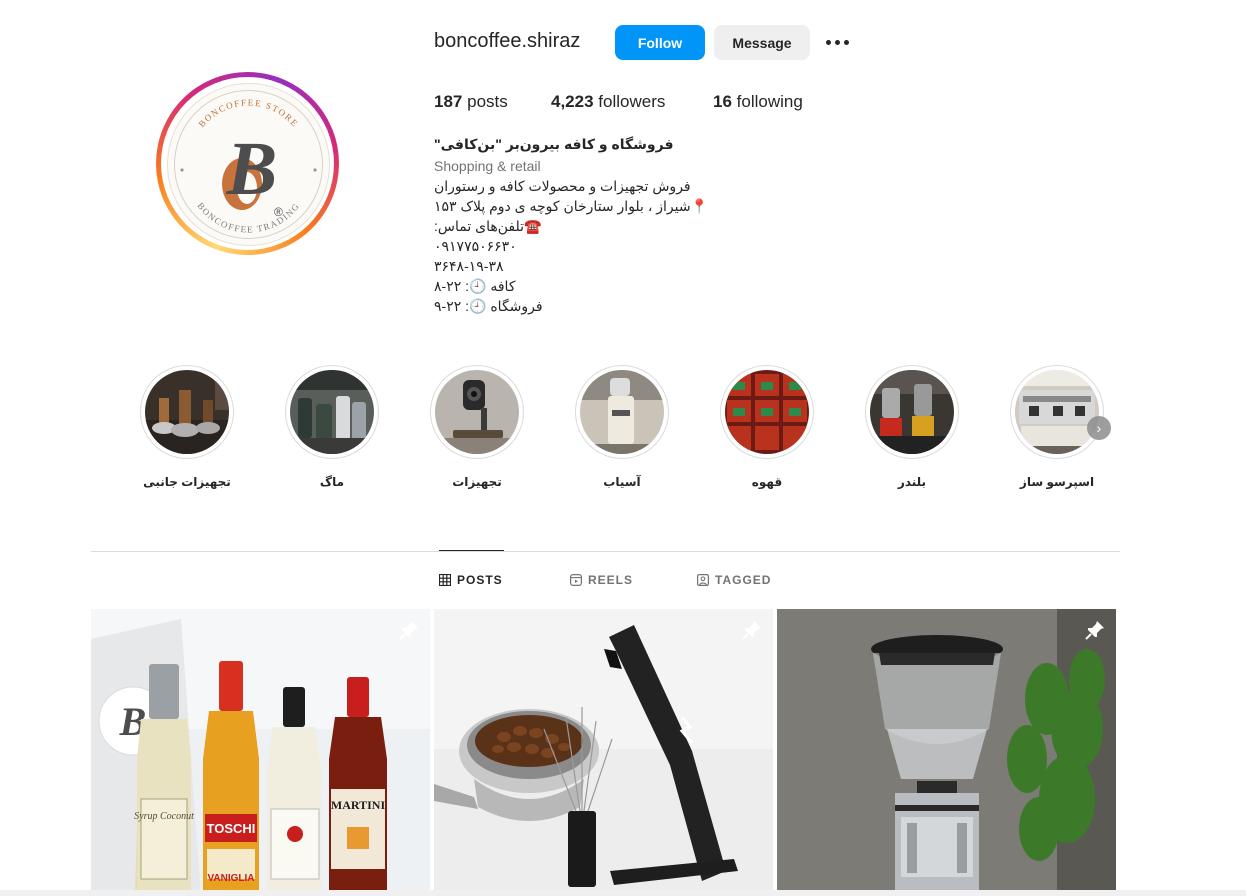 The height and width of the screenshot is (896, 1246). I want to click on svg-text: TOSCHI, so click(231, 828).